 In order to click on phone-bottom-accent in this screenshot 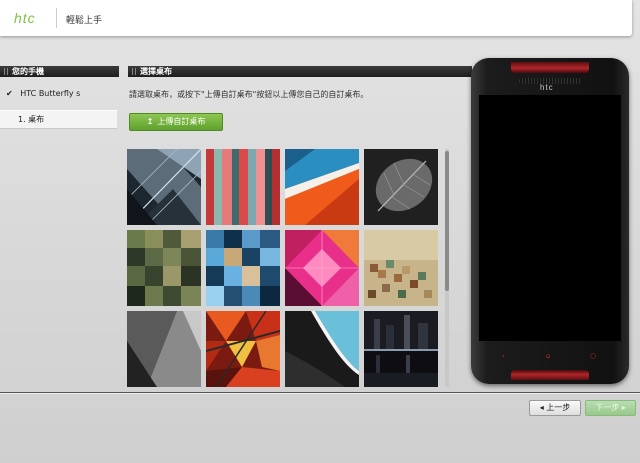, I will do `click(550, 375)`.